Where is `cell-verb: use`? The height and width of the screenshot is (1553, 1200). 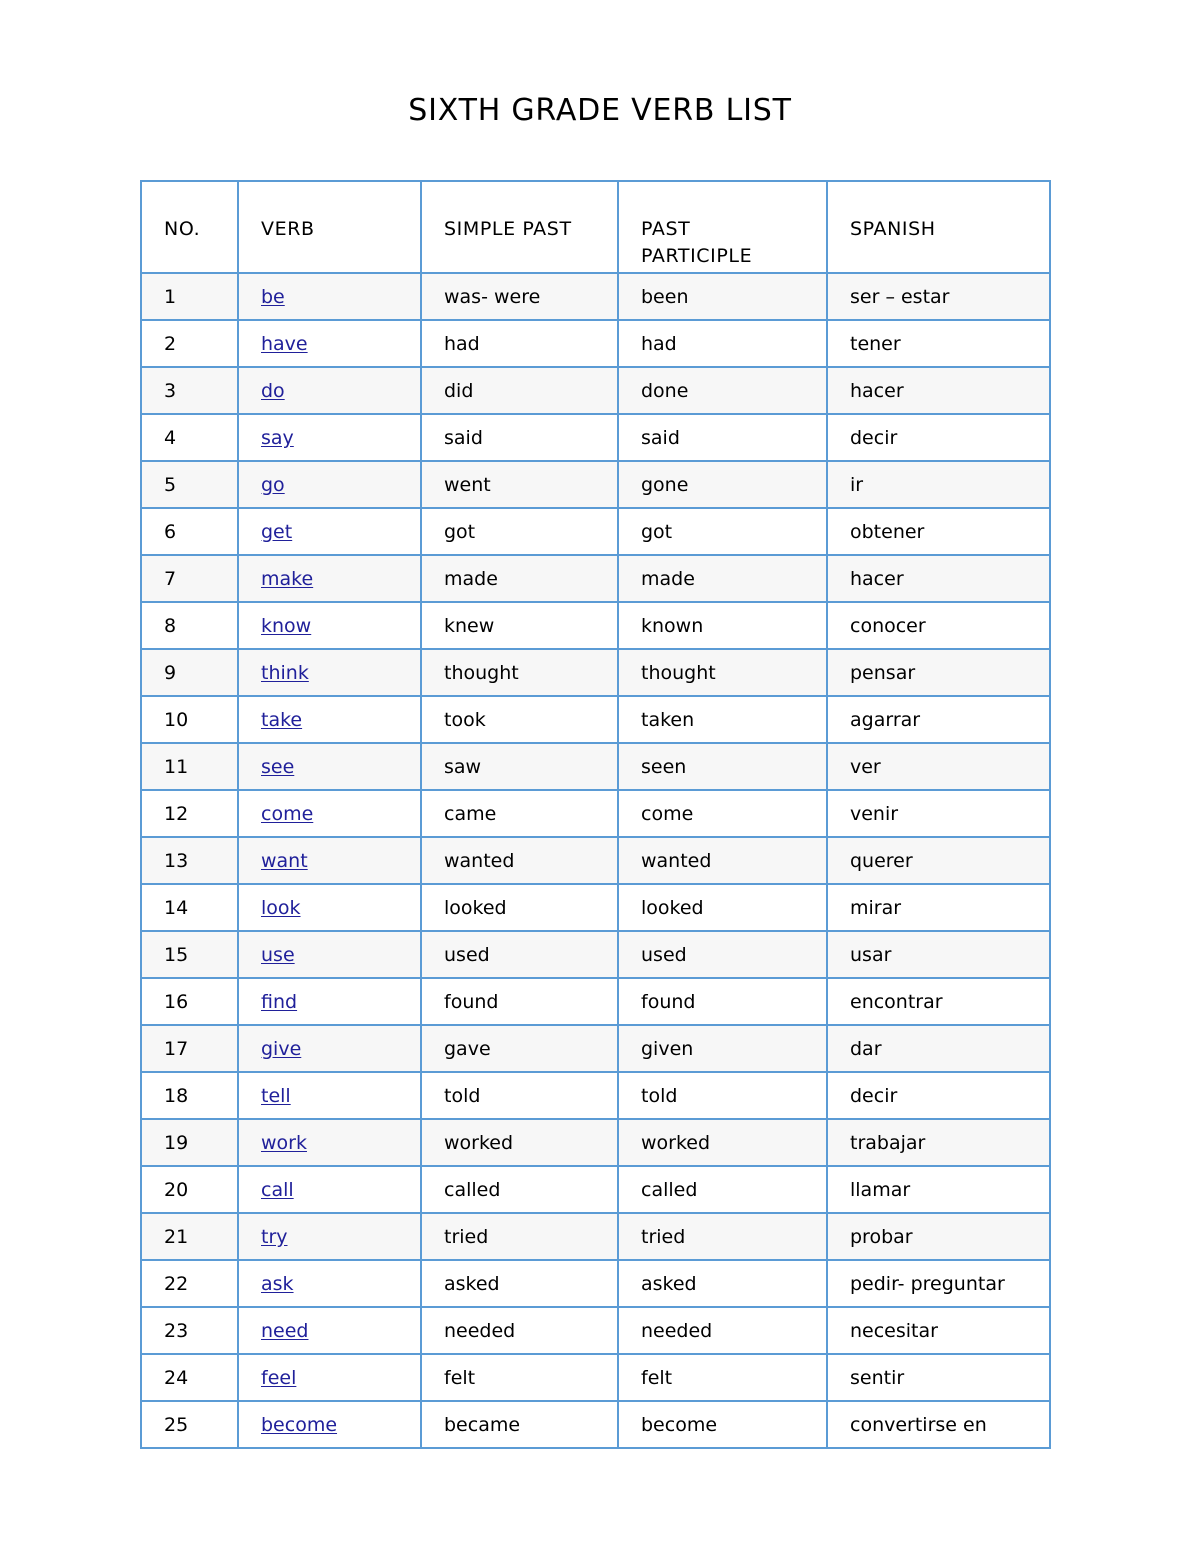
cell-verb: use is located at coordinates (329, 954).